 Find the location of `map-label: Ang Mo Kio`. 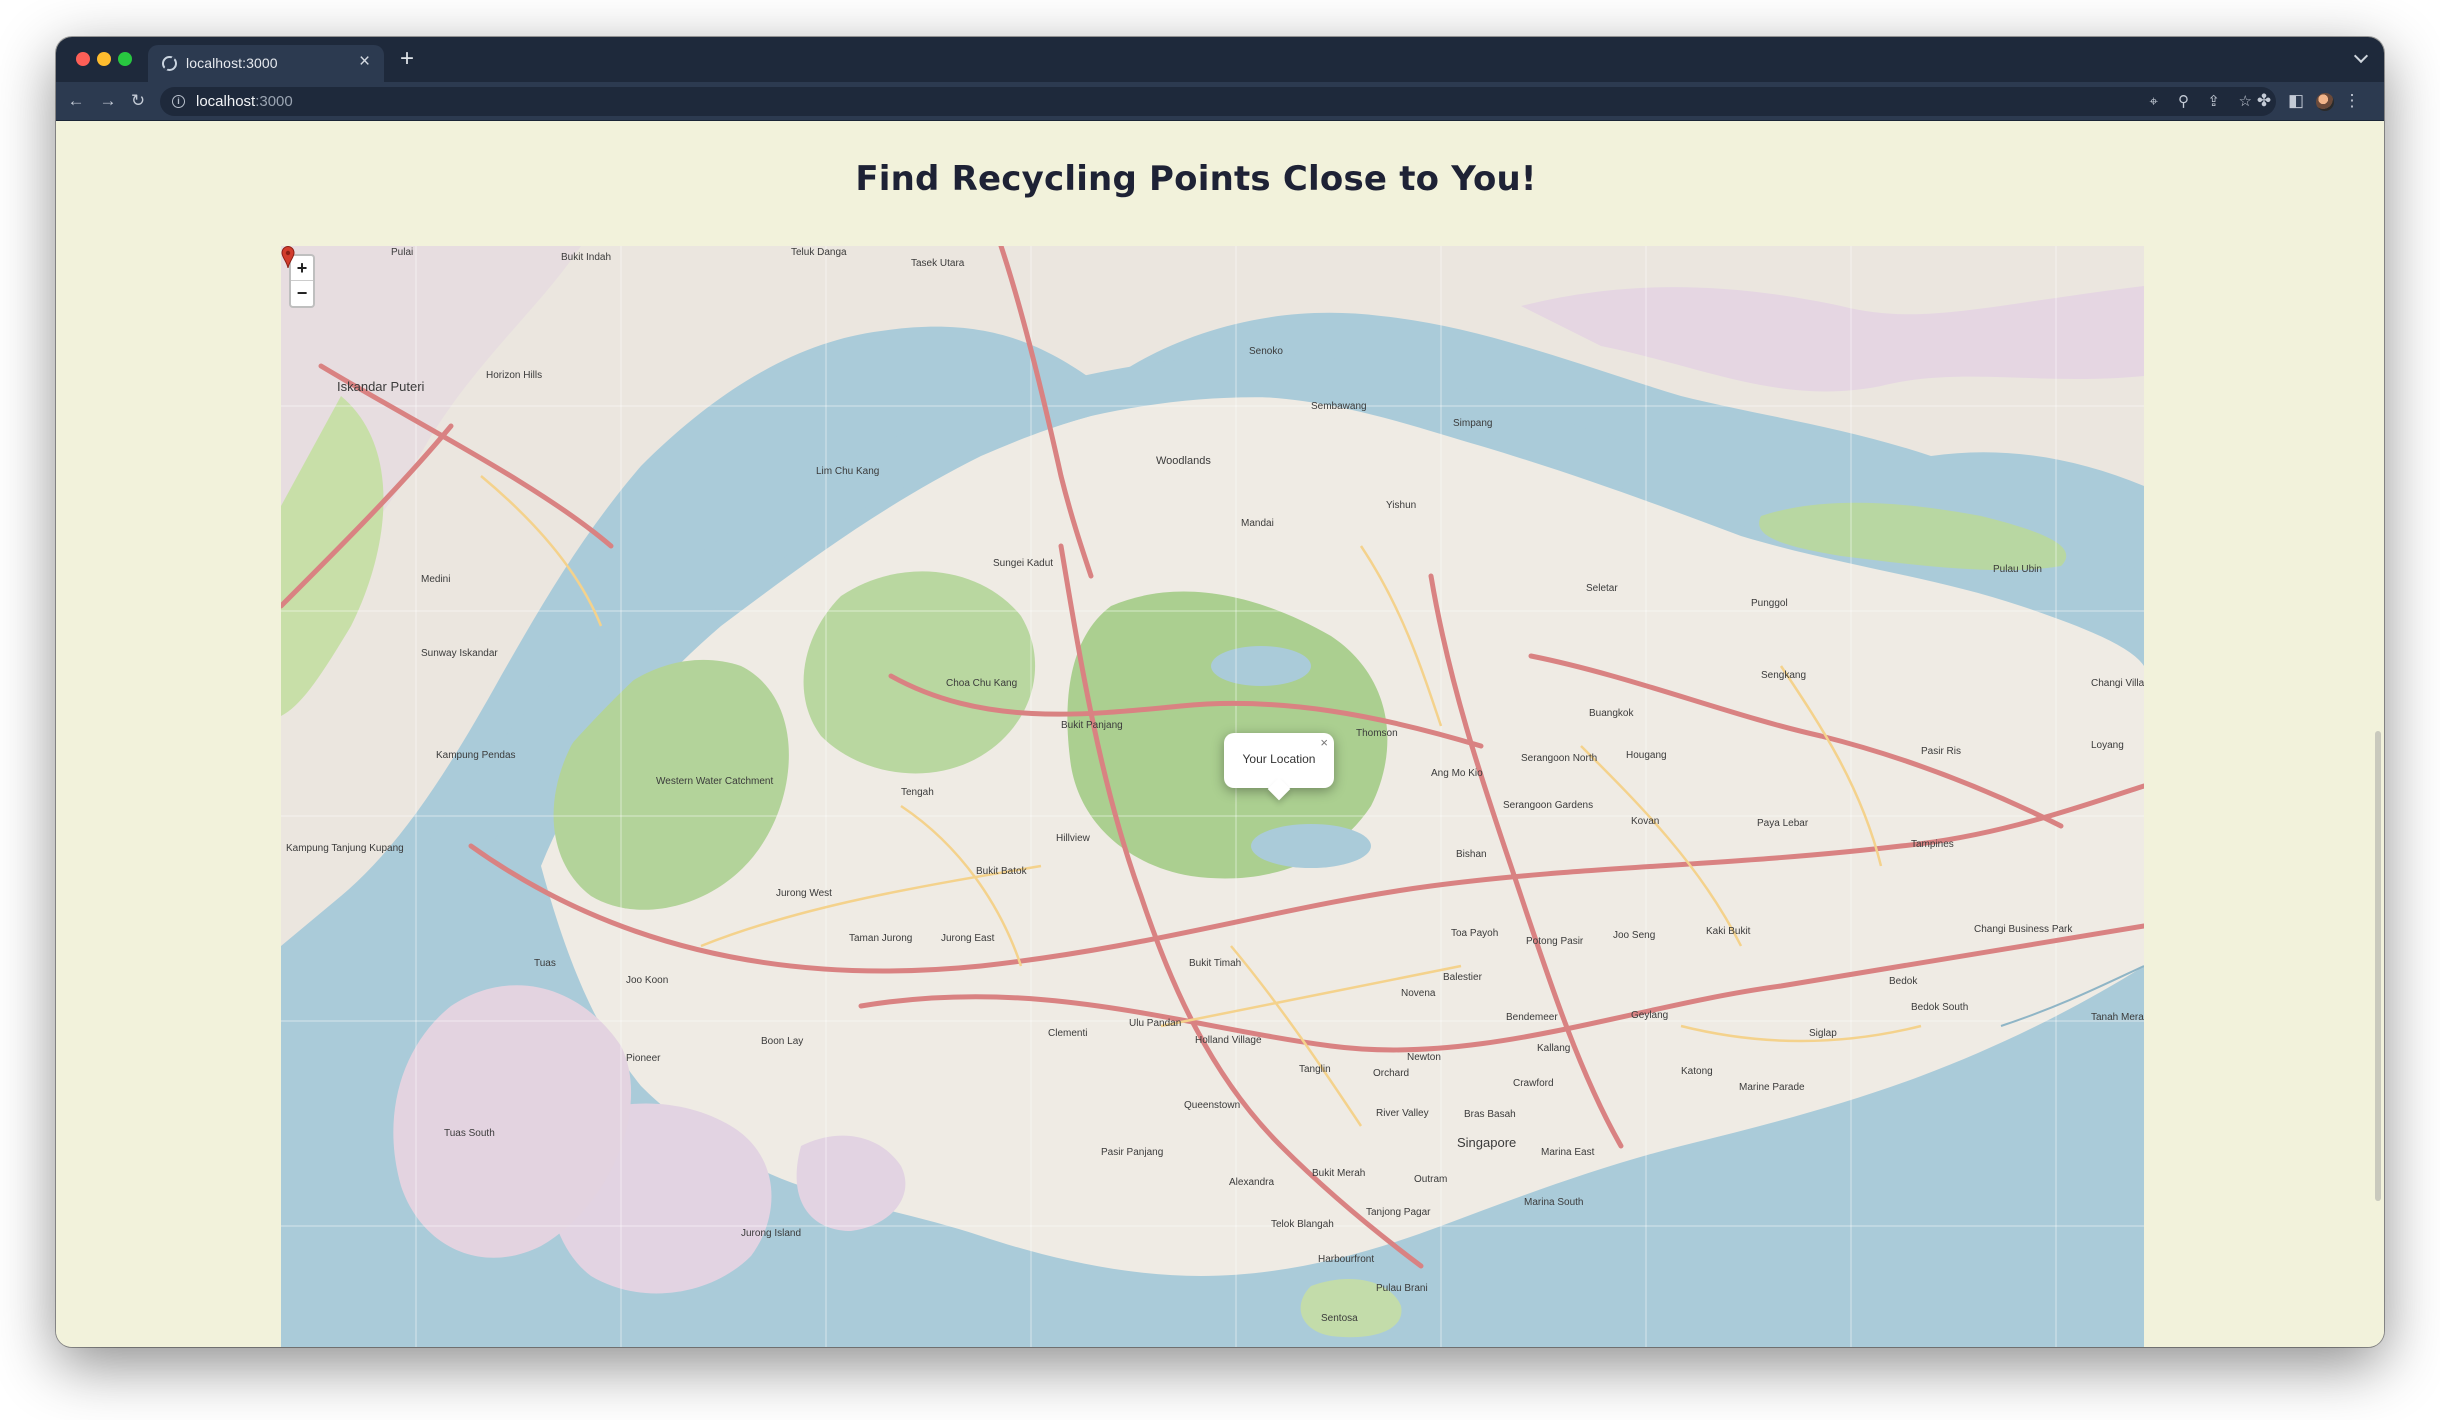

map-label: Ang Mo Kio is located at coordinates (1457, 773).